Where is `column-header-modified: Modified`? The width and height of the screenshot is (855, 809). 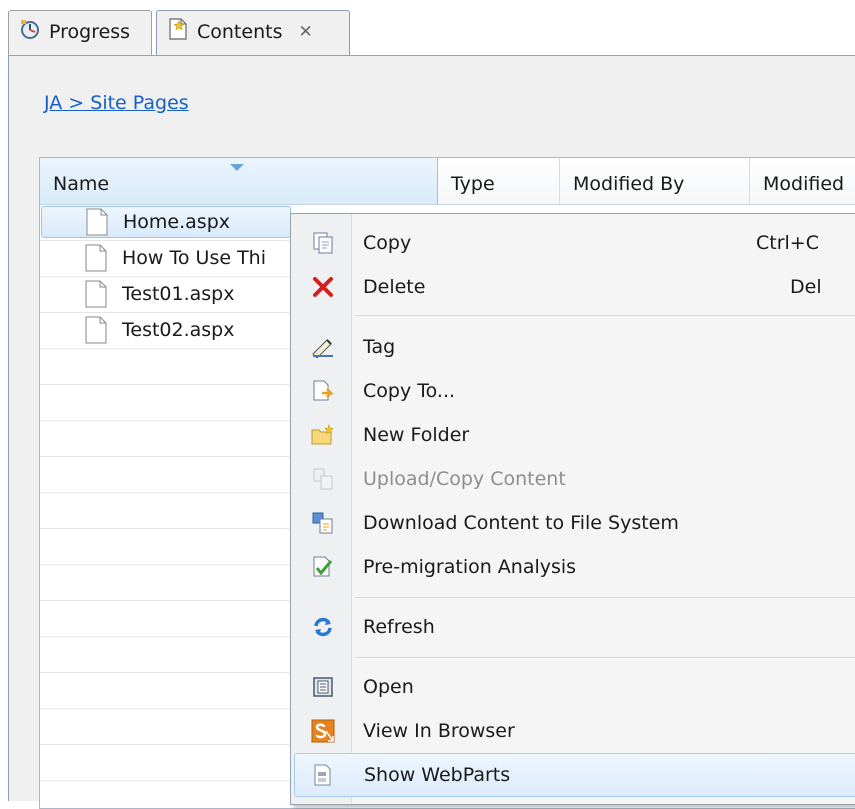 column-header-modified: Modified is located at coordinates (802, 181).